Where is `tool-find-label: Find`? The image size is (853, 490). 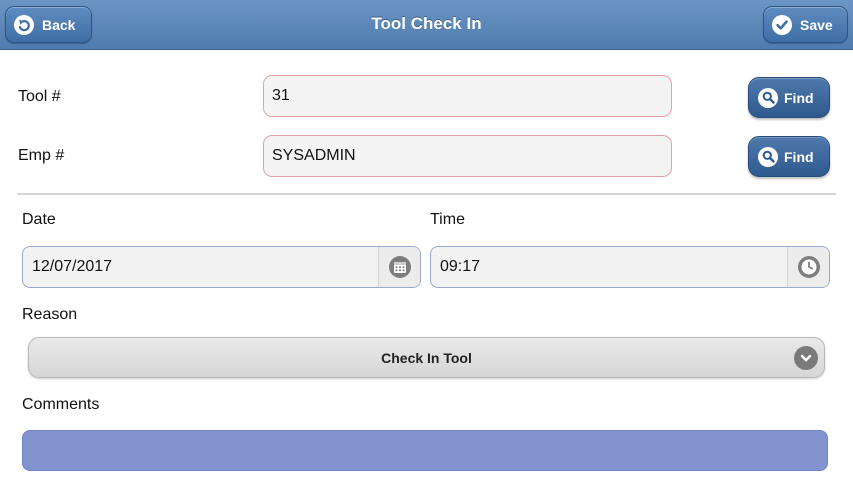 tool-find-label: Find is located at coordinates (799, 97).